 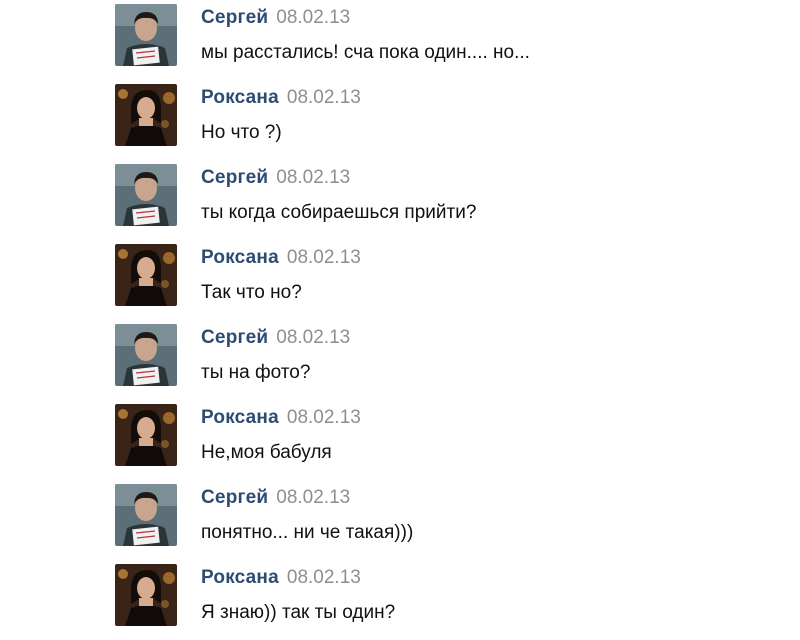 What do you see at coordinates (256, 372) in the screenshot?
I see `message-text: ты на фото?` at bounding box center [256, 372].